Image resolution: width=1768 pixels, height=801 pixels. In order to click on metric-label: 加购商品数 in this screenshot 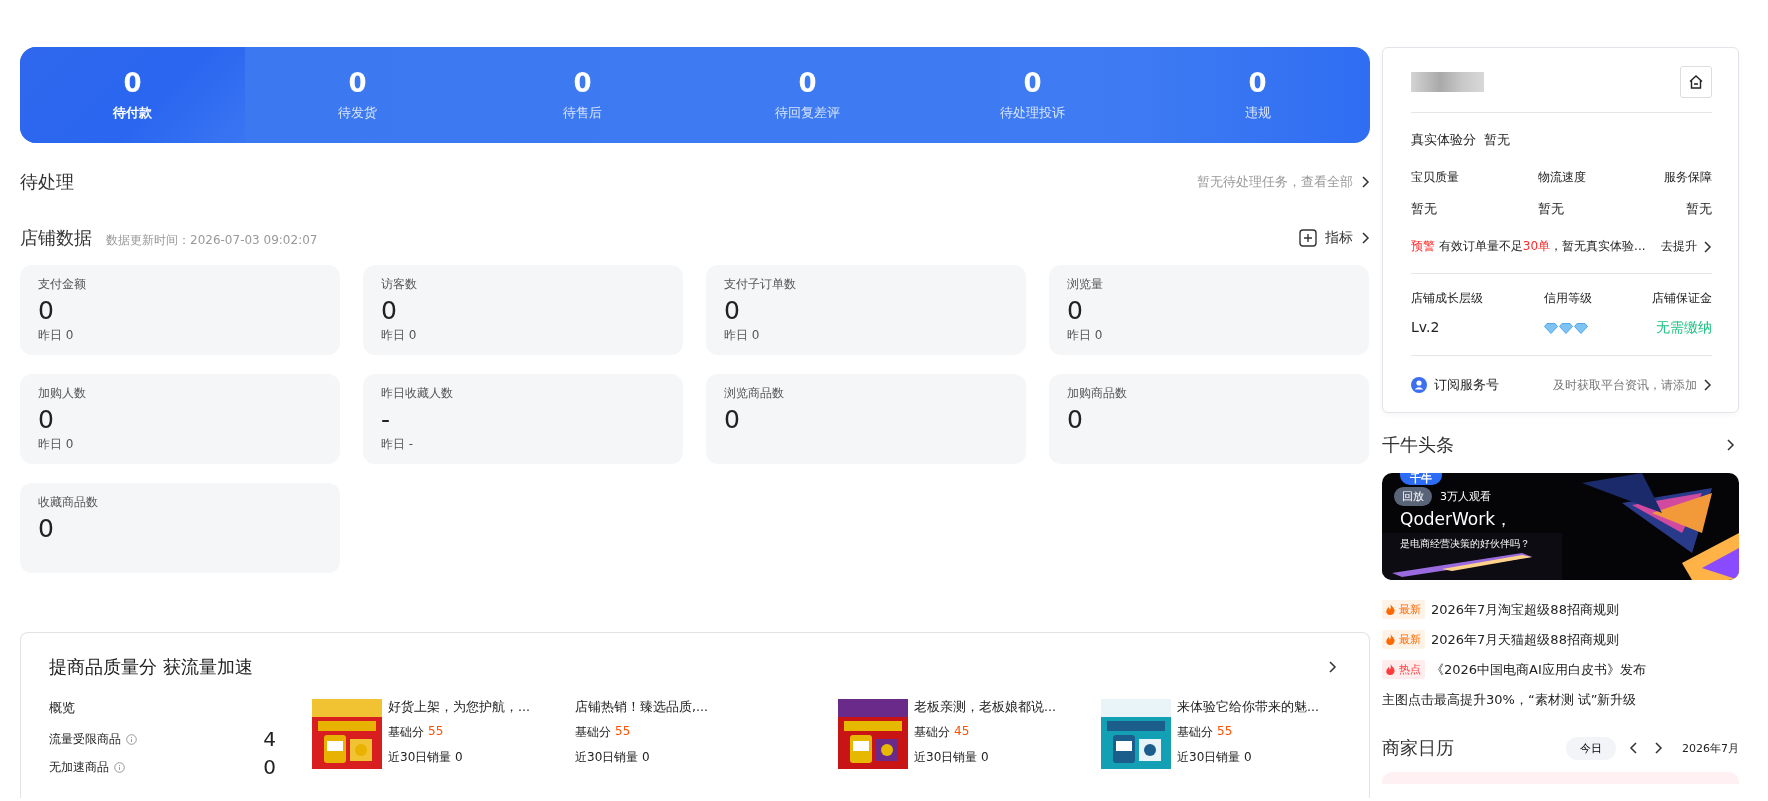, I will do `click(1097, 393)`.